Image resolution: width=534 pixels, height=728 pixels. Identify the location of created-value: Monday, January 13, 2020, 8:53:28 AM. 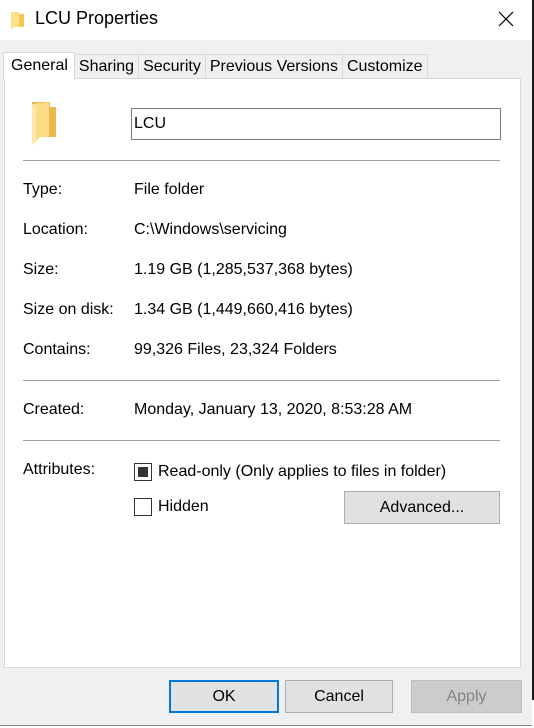
(273, 409).